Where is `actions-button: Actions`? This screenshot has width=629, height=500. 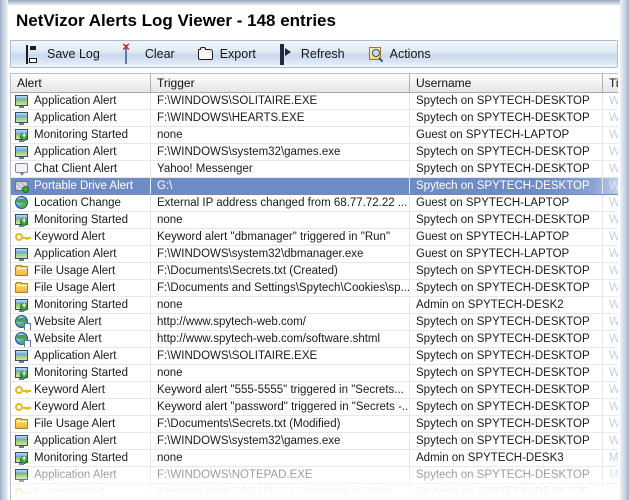
actions-button: Actions is located at coordinates (402, 54).